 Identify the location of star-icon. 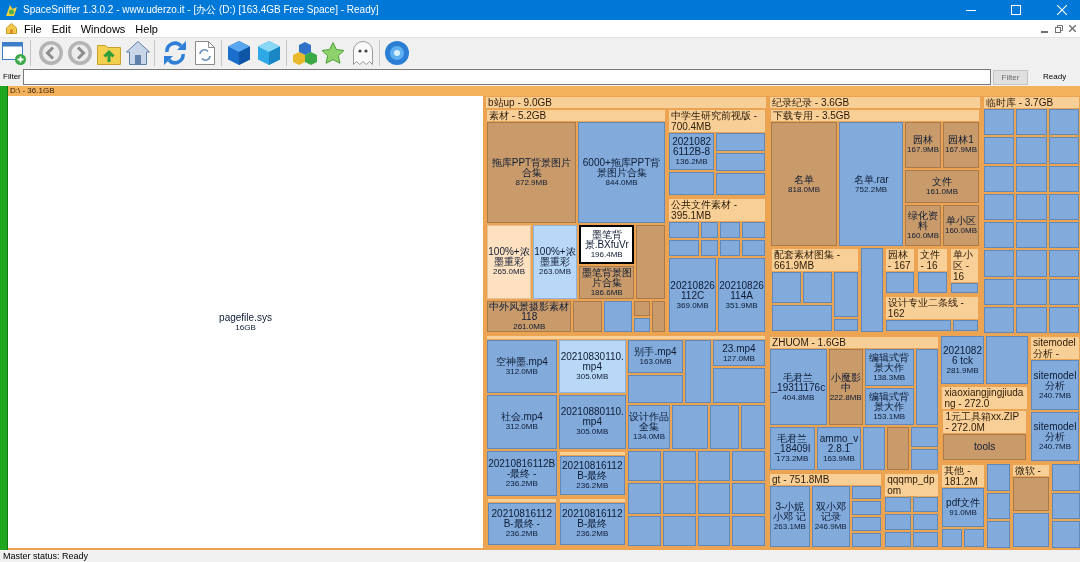
(333, 53).